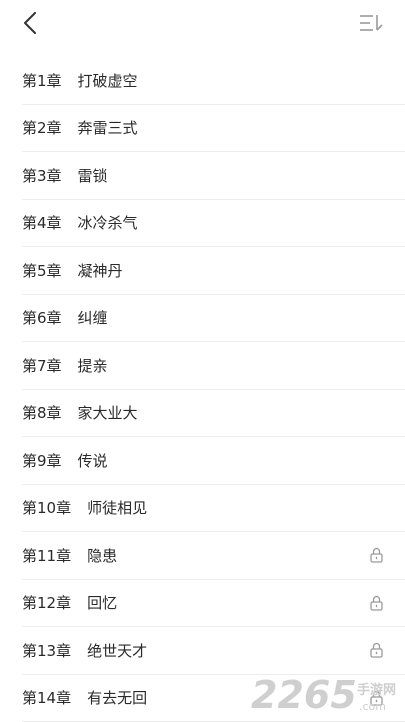 This screenshot has height=722, width=405. I want to click on chapter-title: 家大业大, so click(108, 412).